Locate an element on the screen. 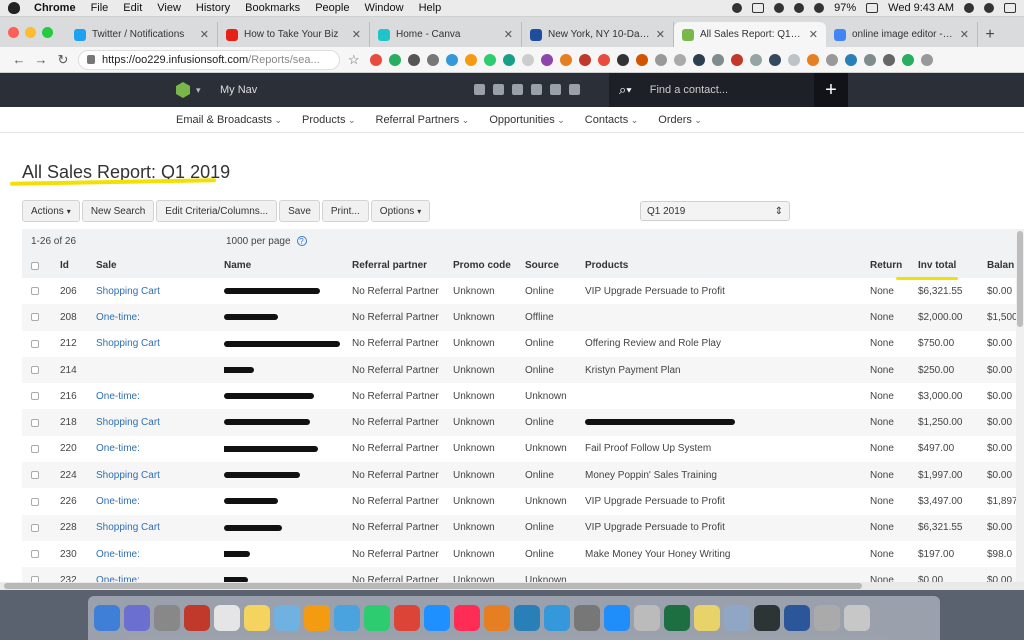 This screenshot has height=640, width=1024. minimize-window-button is located at coordinates (30, 32).